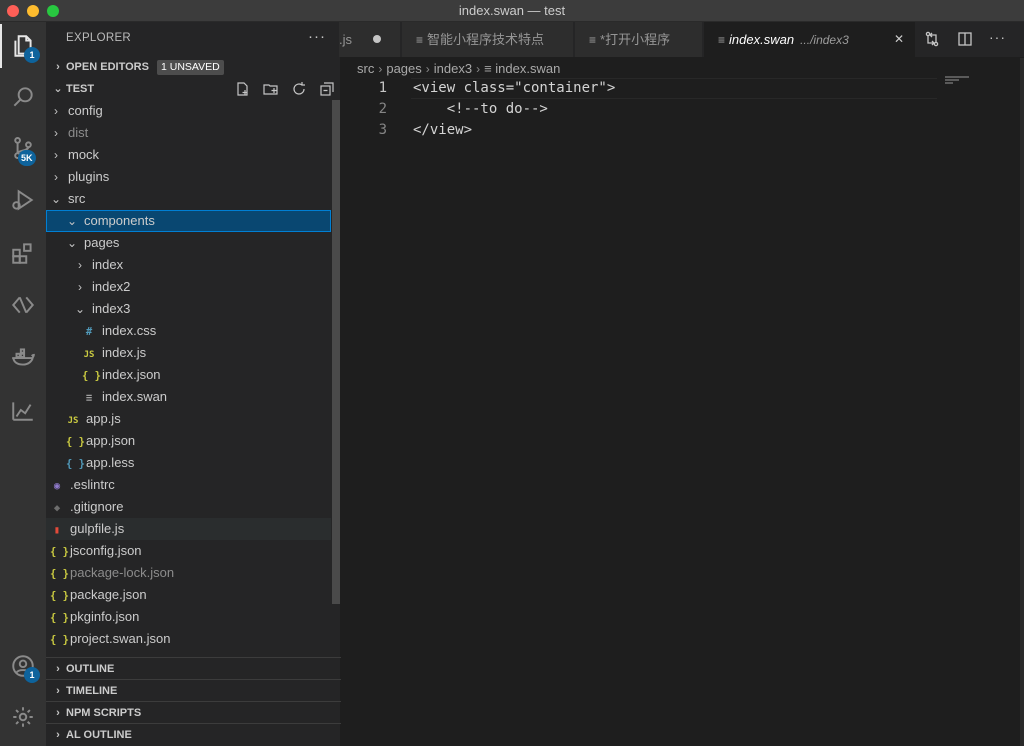 This screenshot has height=746, width=1024. Describe the element at coordinates (193, 668) in the screenshot. I see `section-outline: › OUTLINE` at that location.